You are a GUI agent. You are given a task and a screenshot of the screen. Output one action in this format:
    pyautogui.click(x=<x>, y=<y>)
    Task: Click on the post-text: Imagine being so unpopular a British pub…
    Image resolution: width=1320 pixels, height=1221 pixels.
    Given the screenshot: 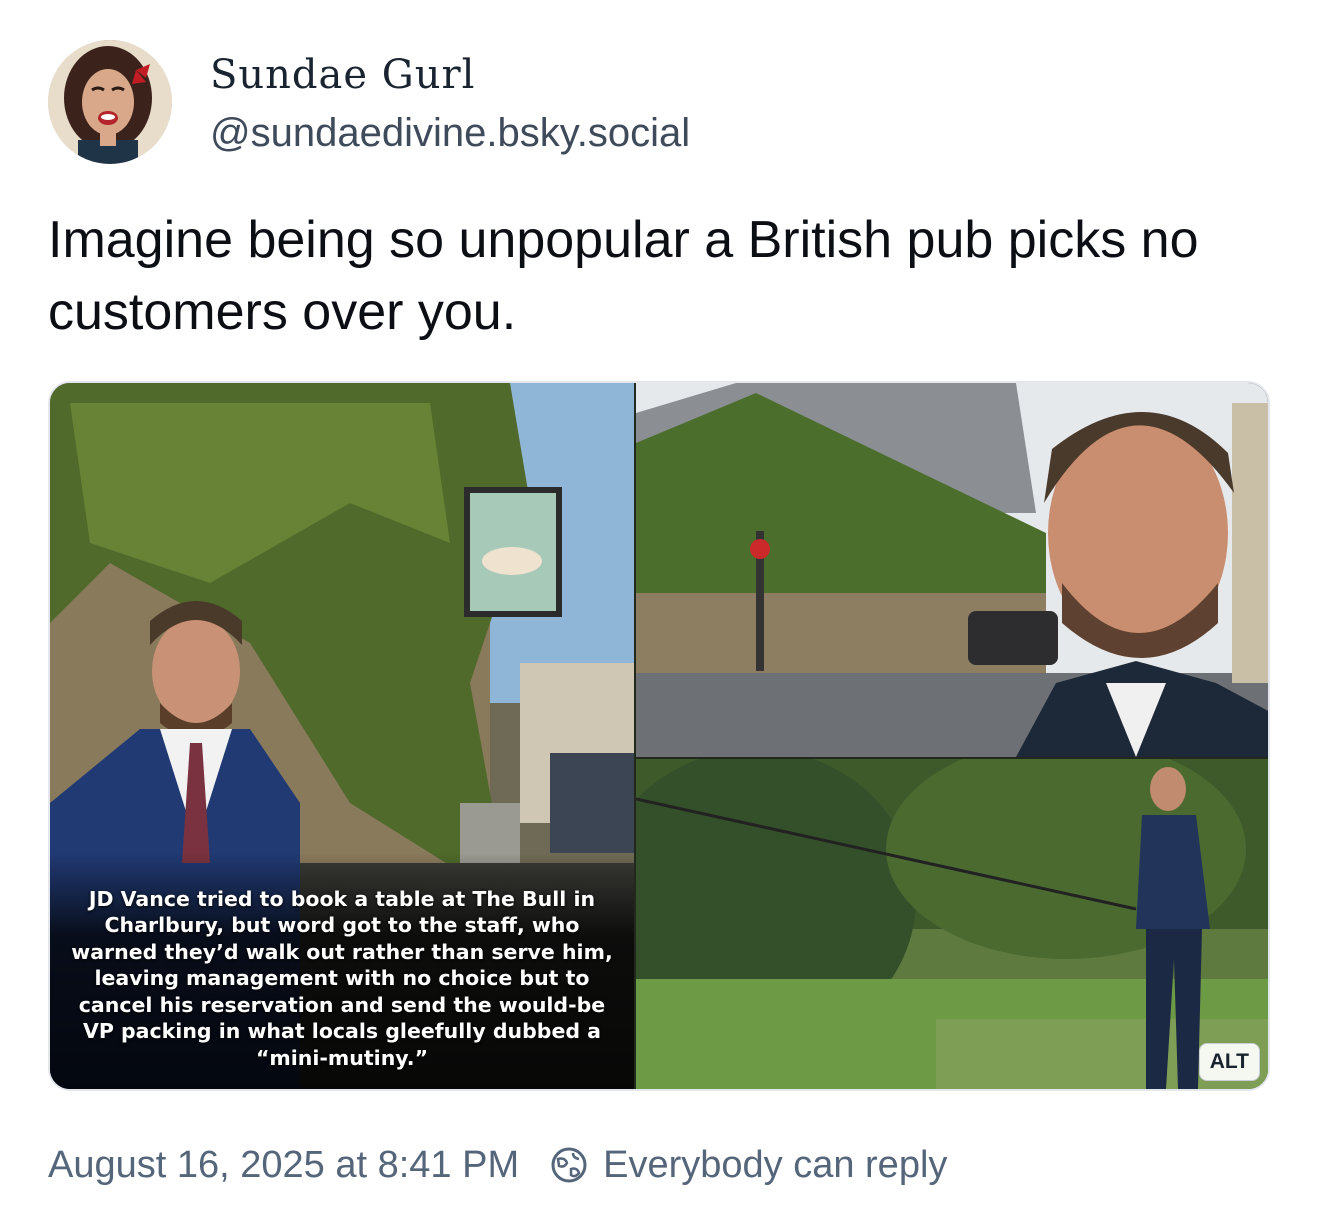 What is the action you would take?
    pyautogui.click(x=623, y=276)
    